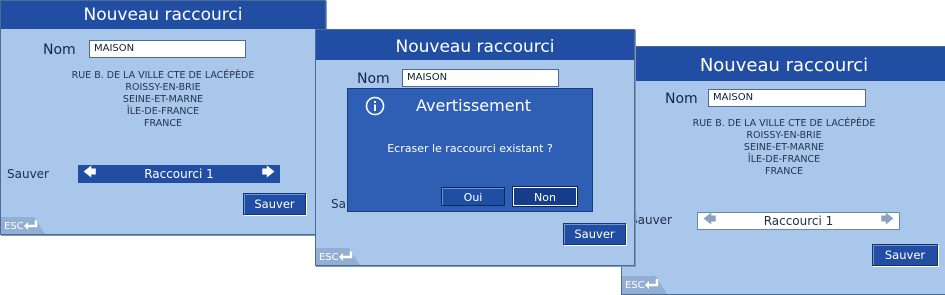 This screenshot has height=295, width=945. Describe the element at coordinates (473, 196) in the screenshot. I see `yes-button: Oui` at that location.